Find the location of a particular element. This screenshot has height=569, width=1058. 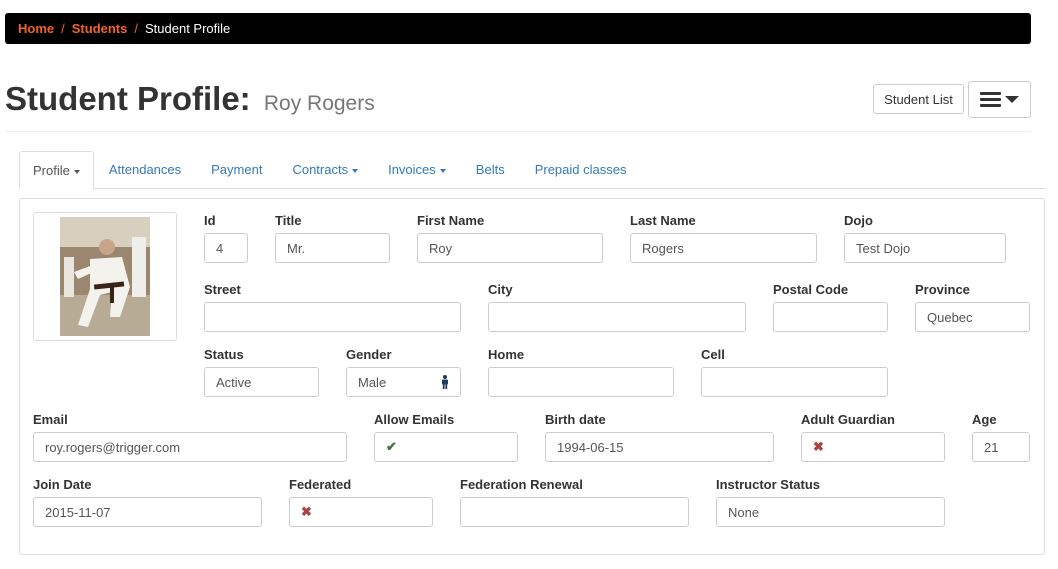

tab-label: Belts is located at coordinates (490, 169).